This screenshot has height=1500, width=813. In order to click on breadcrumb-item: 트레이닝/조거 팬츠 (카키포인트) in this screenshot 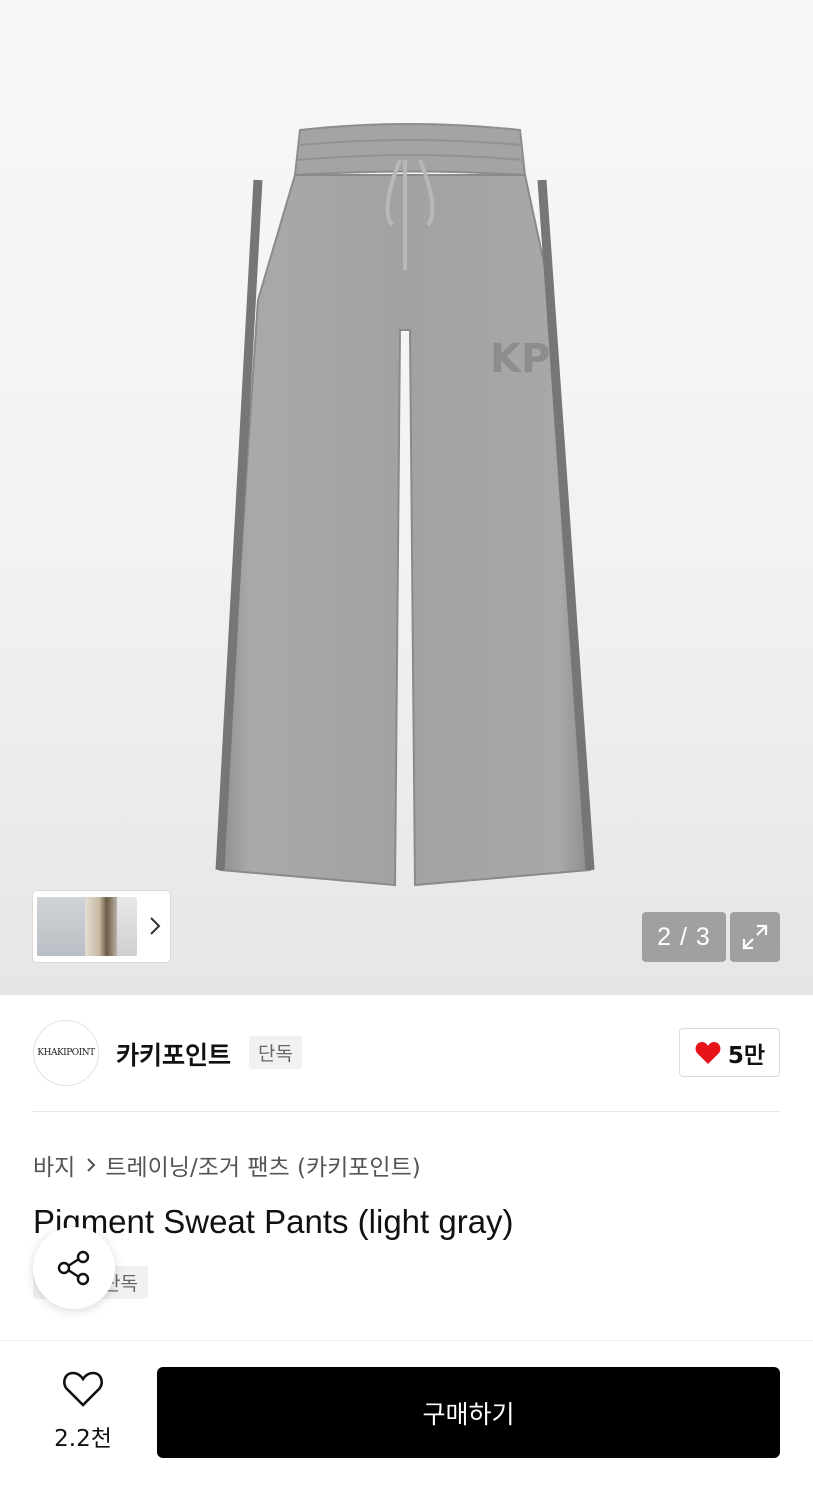, I will do `click(262, 1165)`.